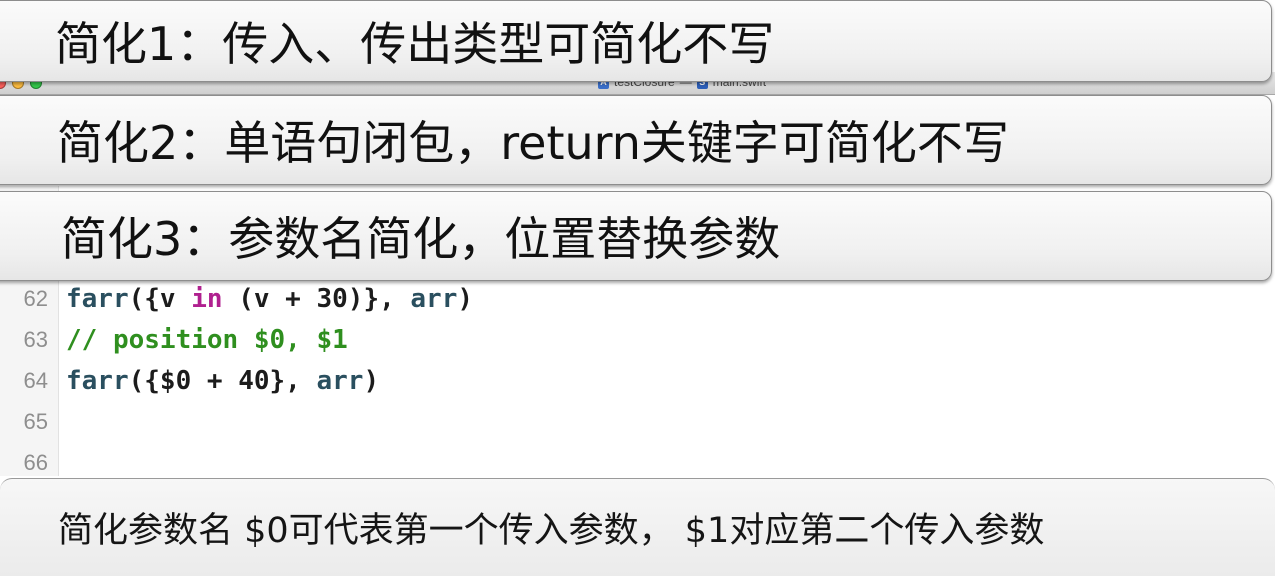  What do you see at coordinates (35, 339) in the screenshot?
I see `line-number: 63` at bounding box center [35, 339].